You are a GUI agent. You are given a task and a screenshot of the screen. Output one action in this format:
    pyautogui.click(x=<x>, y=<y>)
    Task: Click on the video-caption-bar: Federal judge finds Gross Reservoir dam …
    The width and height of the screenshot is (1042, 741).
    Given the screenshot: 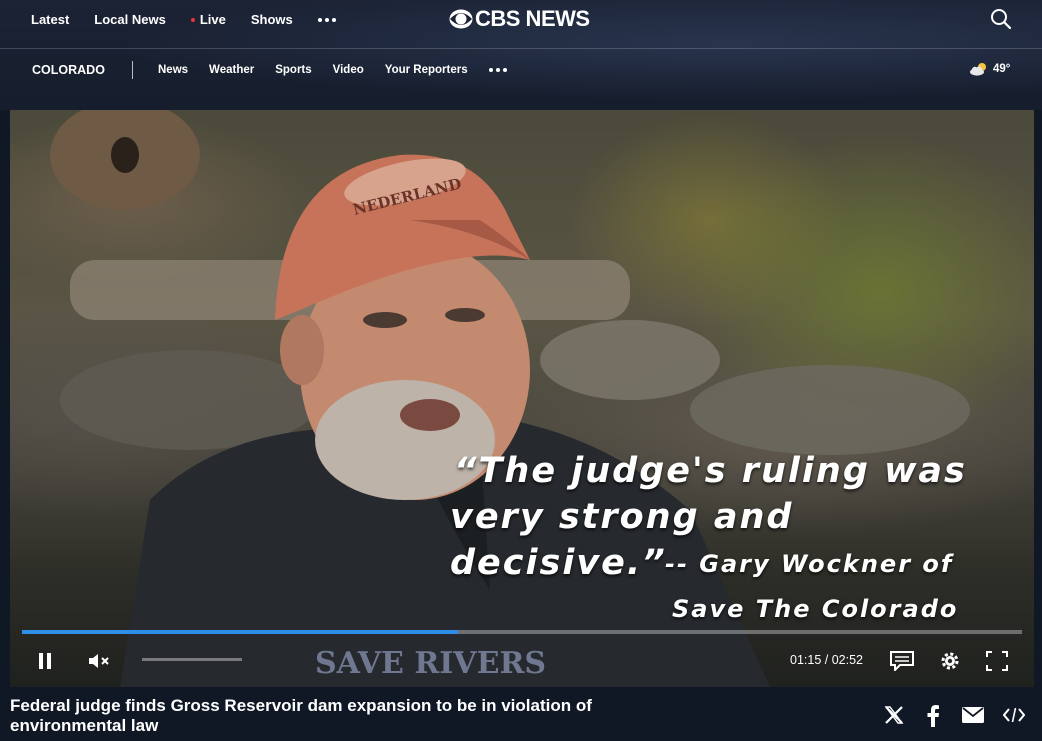 What is the action you would take?
    pyautogui.click(x=521, y=714)
    